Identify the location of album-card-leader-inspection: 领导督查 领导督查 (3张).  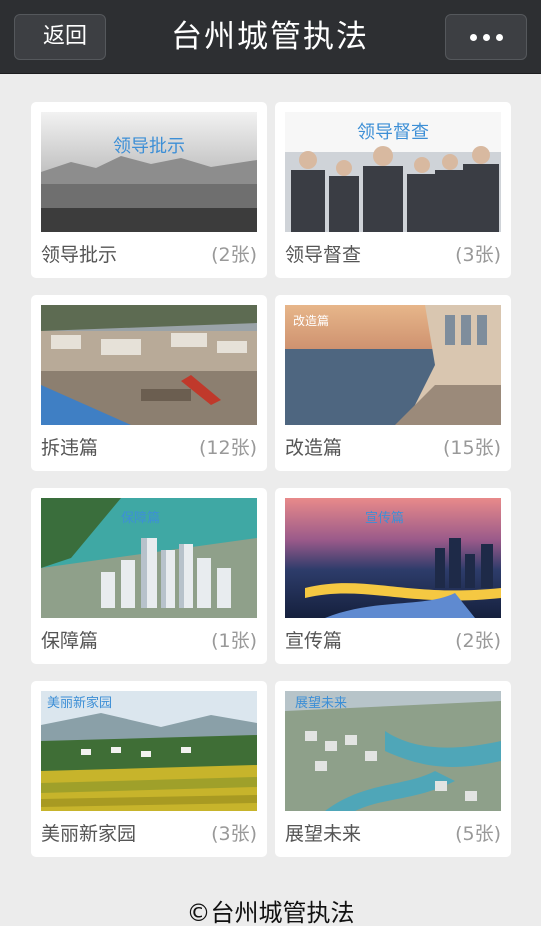
(393, 190).